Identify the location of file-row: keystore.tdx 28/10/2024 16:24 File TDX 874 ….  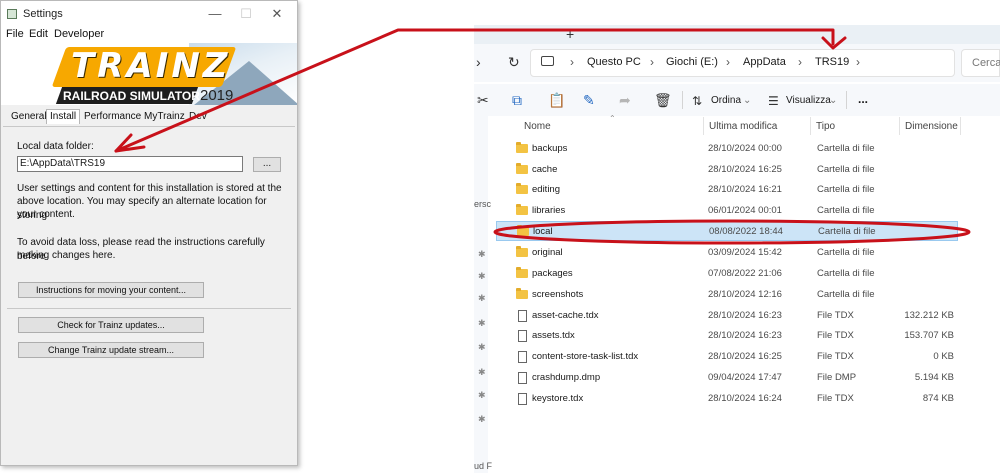
(727, 399).